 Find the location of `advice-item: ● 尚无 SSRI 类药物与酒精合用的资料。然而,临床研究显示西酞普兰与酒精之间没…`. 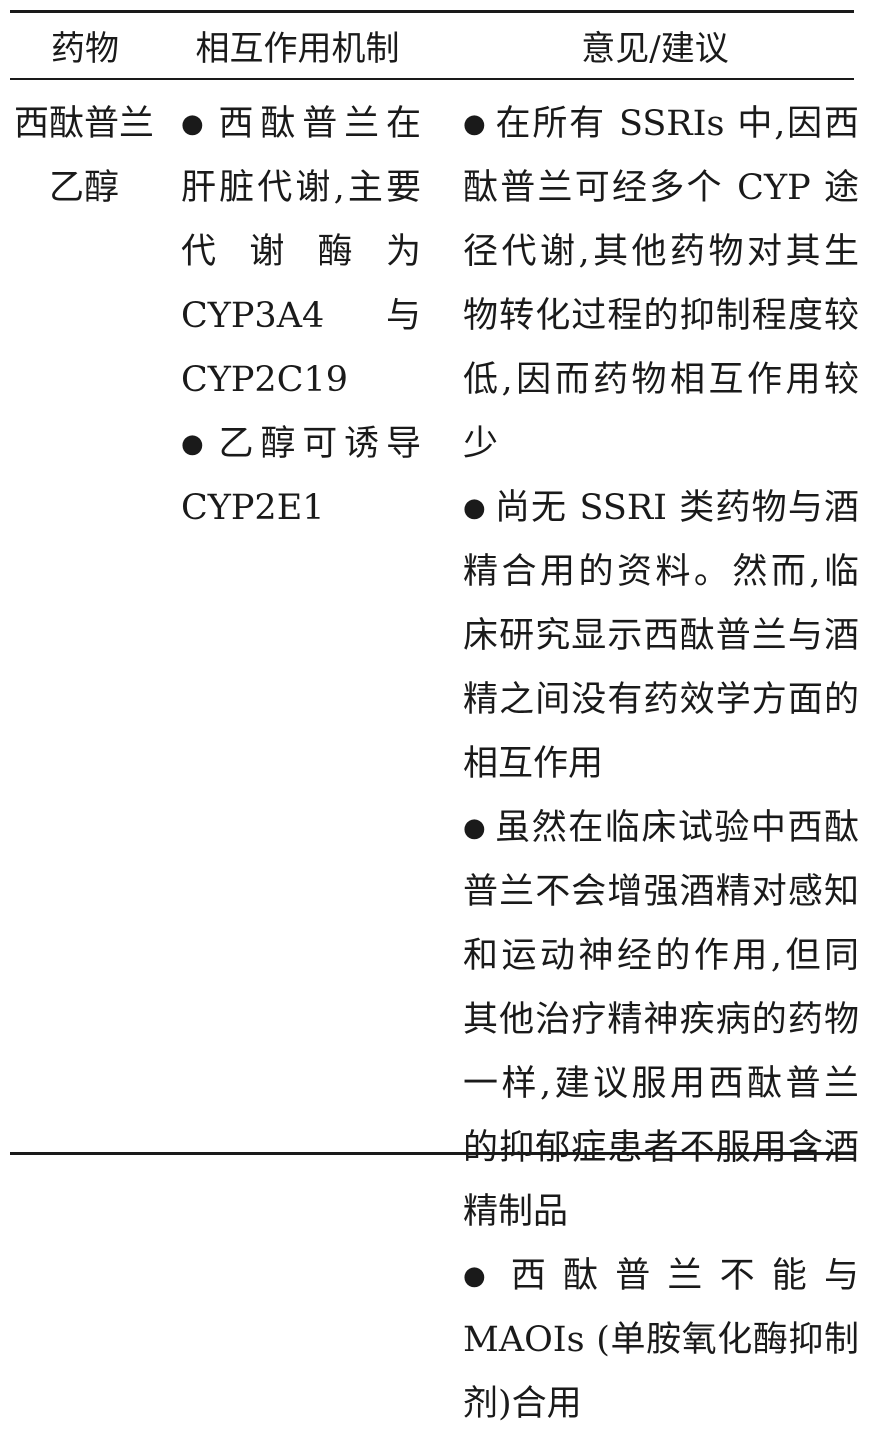

advice-item: ● 尚无 SSRI 类药物与酒精合用的资料。然而,临床研究显示西酞普兰与酒精之间没… is located at coordinates (661, 636).